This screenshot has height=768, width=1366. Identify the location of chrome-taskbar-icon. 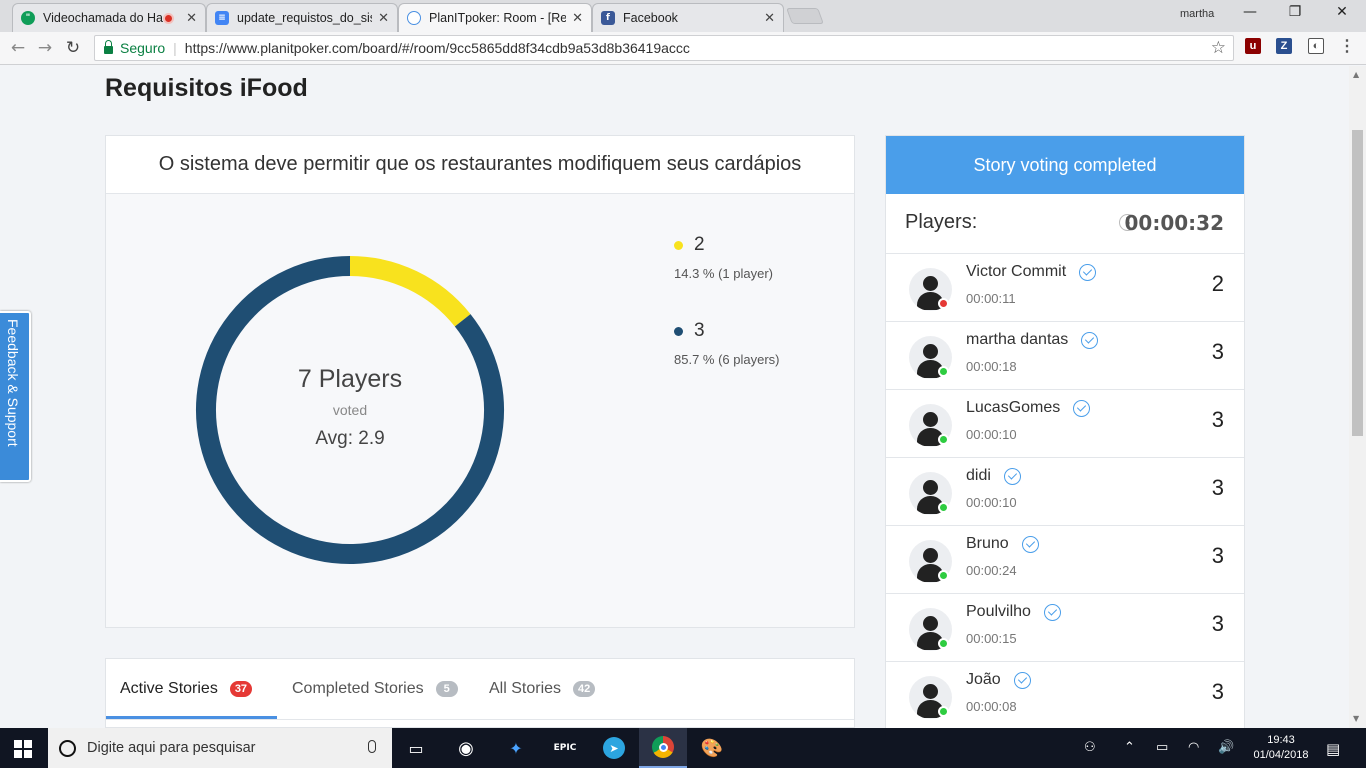
(663, 748).